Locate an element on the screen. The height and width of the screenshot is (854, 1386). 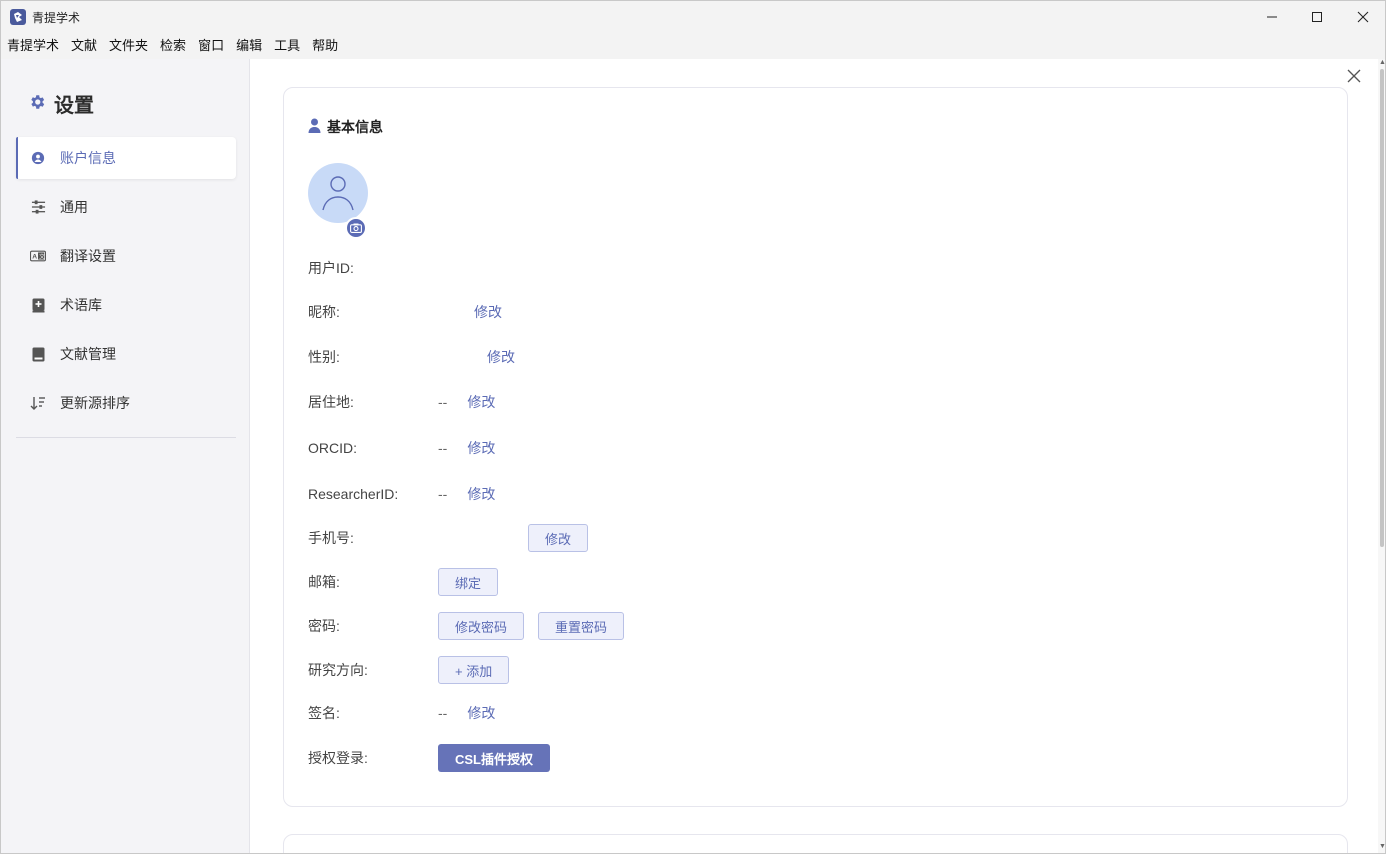
sidebar-item-label: 通用 is located at coordinates (74, 207).